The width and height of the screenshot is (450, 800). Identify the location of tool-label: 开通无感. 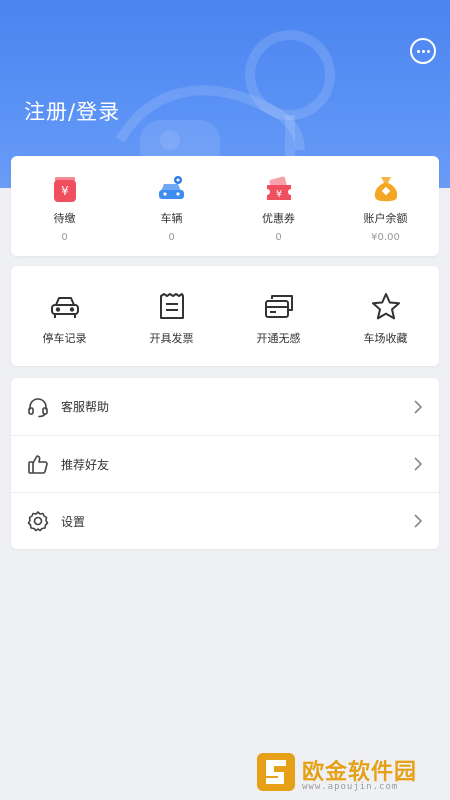
(278, 338).